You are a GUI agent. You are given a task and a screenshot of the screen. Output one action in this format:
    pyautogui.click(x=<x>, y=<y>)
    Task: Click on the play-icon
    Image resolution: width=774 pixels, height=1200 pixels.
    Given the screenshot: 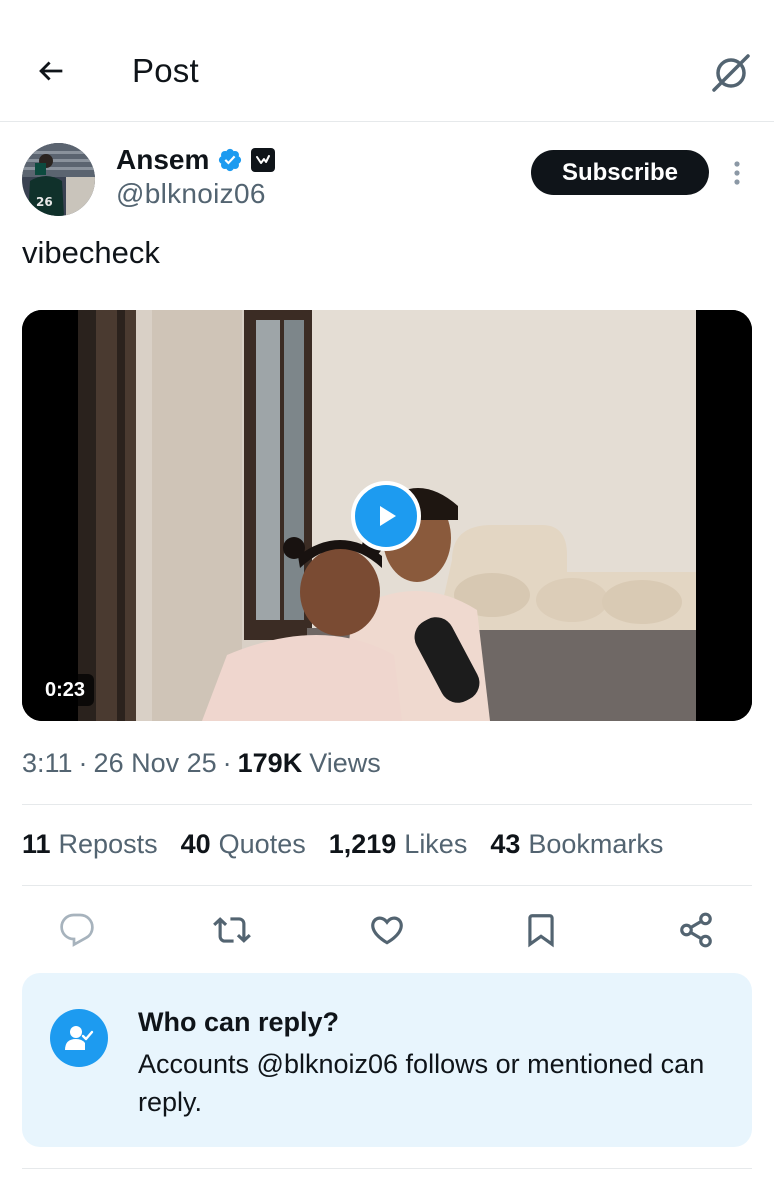 What is the action you would take?
    pyautogui.click(x=388, y=516)
    